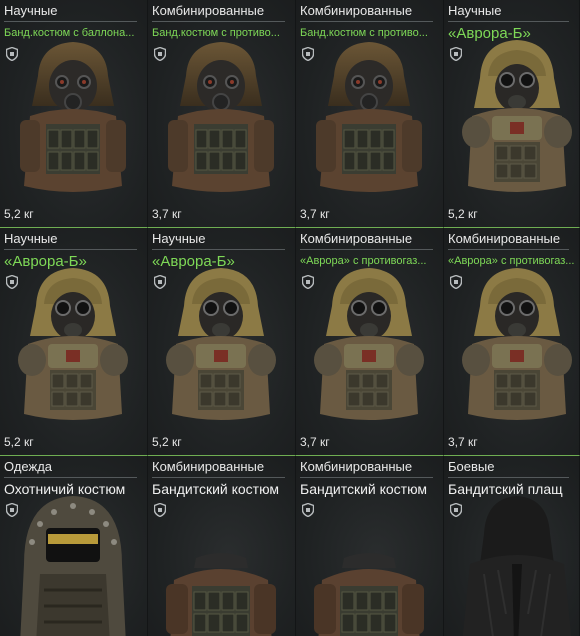 This screenshot has width=580, height=636. What do you see at coordinates (471, 466) in the screenshot?
I see `item-category: Боевые` at bounding box center [471, 466].